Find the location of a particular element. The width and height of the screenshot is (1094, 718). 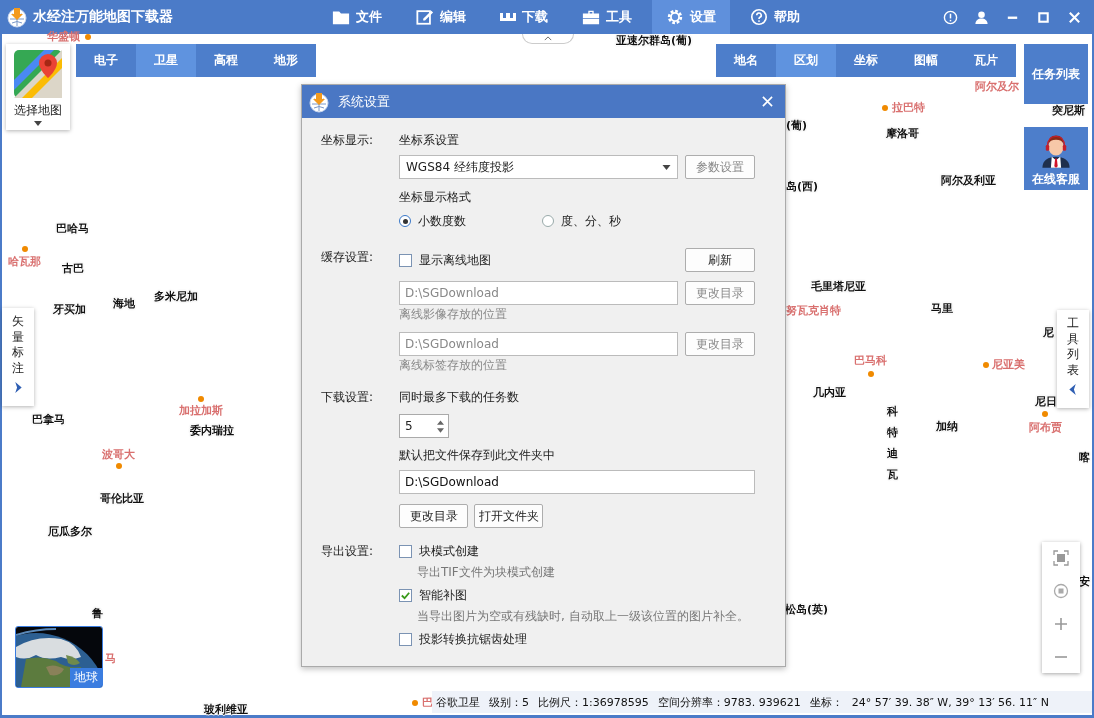

toolbox-icon is located at coordinates (591, 17).